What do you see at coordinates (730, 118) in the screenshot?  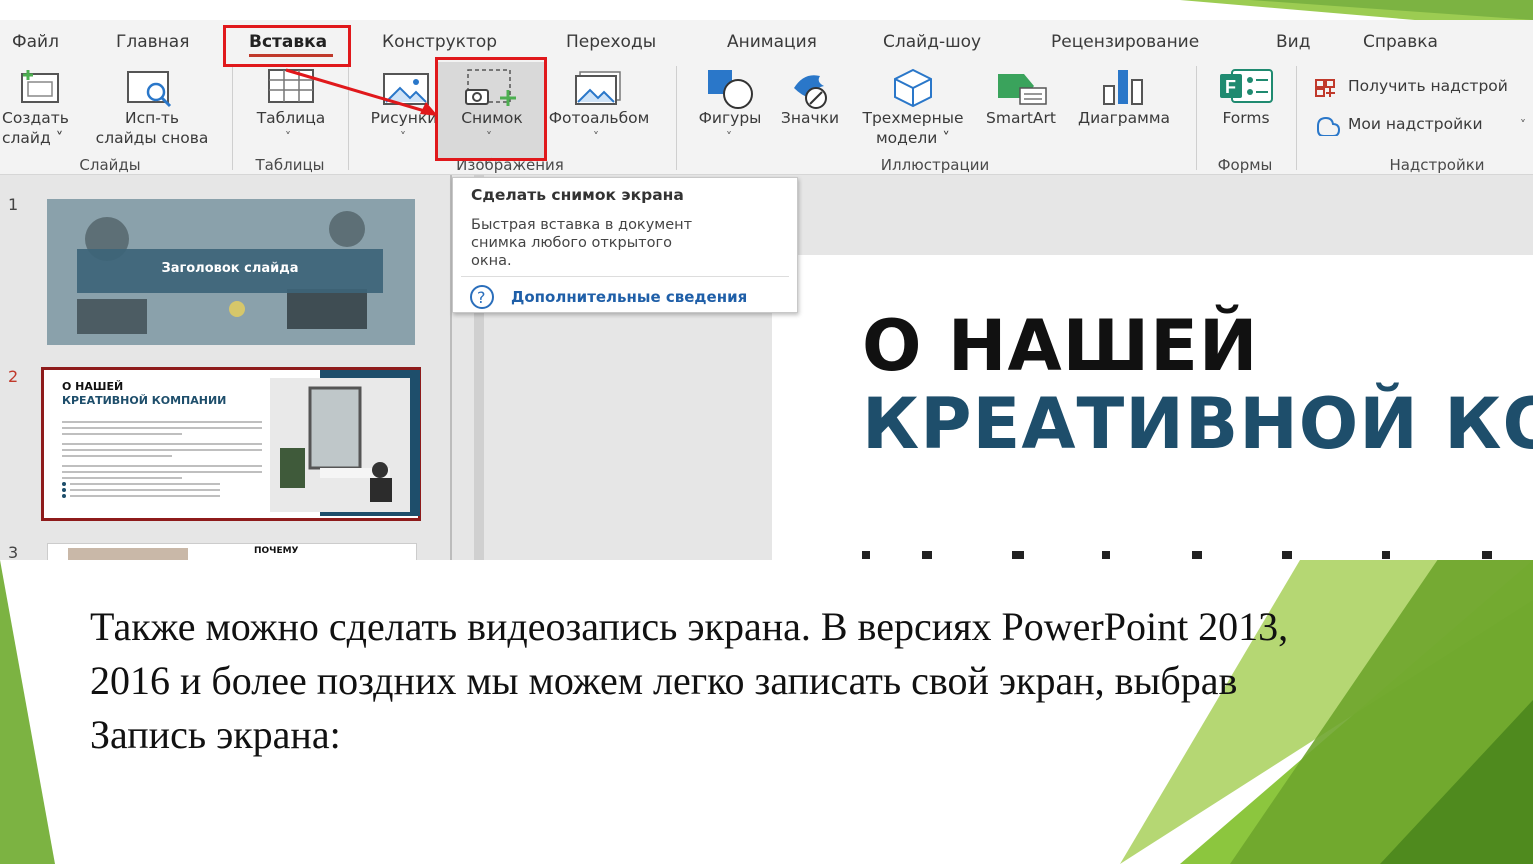 I see `shapes-button: Фигуры` at bounding box center [730, 118].